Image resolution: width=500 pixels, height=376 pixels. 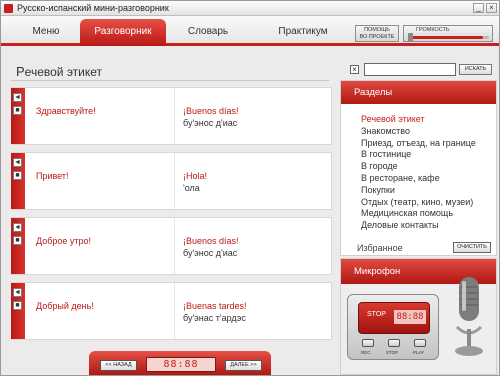 What do you see at coordinates (366, 352) in the screenshot?
I see `record-label: REC` at bounding box center [366, 352].